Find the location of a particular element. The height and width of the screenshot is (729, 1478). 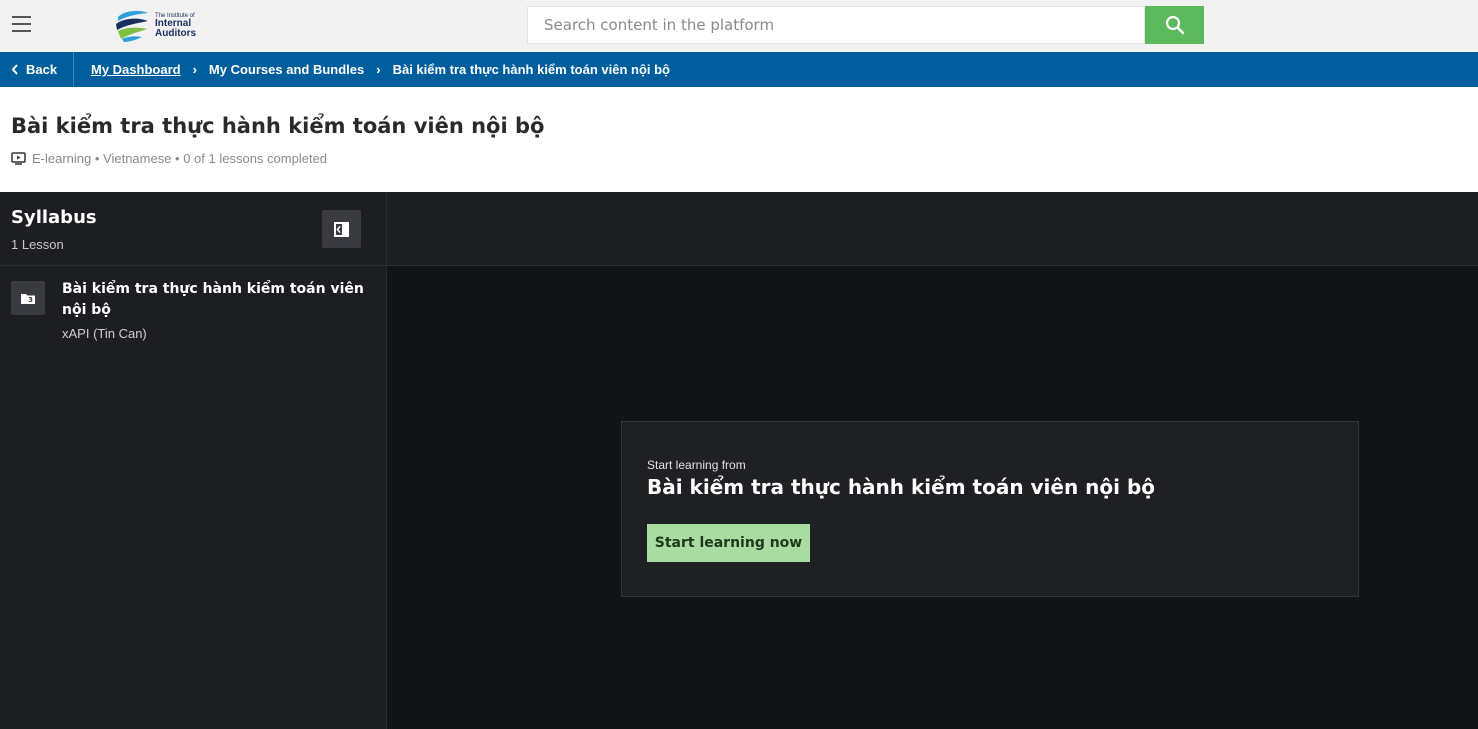

logo-globe-icon is located at coordinates (132, 26).